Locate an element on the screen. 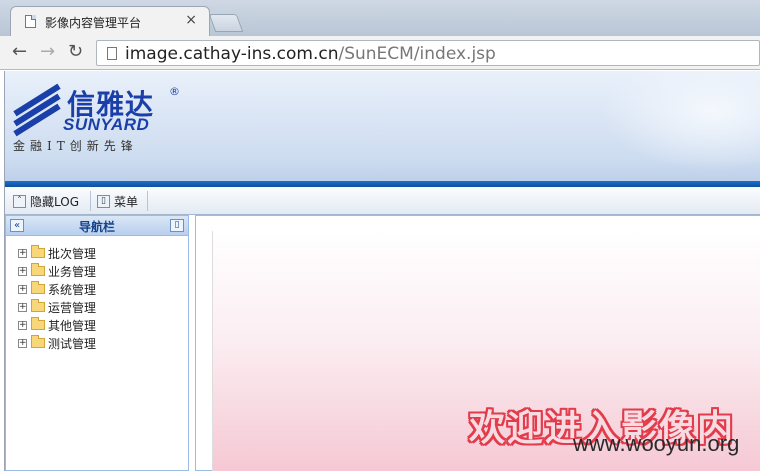 This screenshot has height=471, width=760. tree-item-label: 系统管理 is located at coordinates (72, 289).